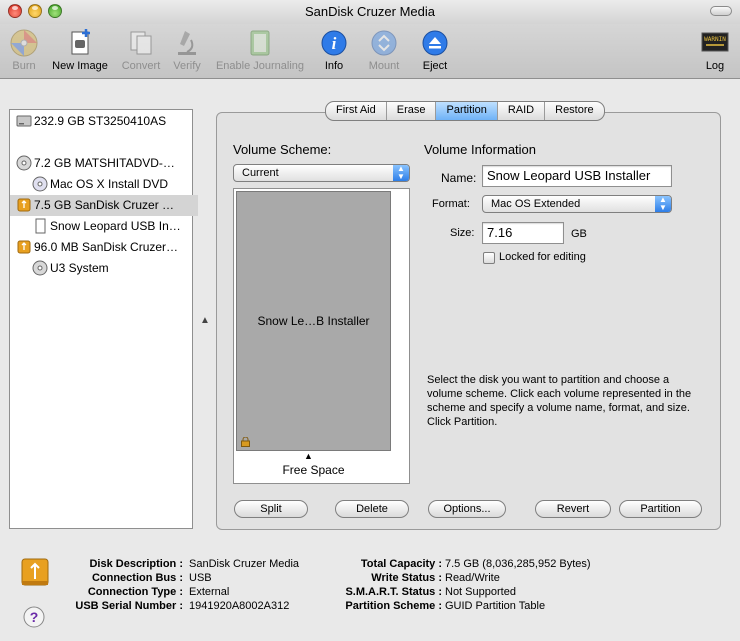  What do you see at coordinates (480, 592) in the screenshot?
I see `smart-status-value: Not Supported` at bounding box center [480, 592].